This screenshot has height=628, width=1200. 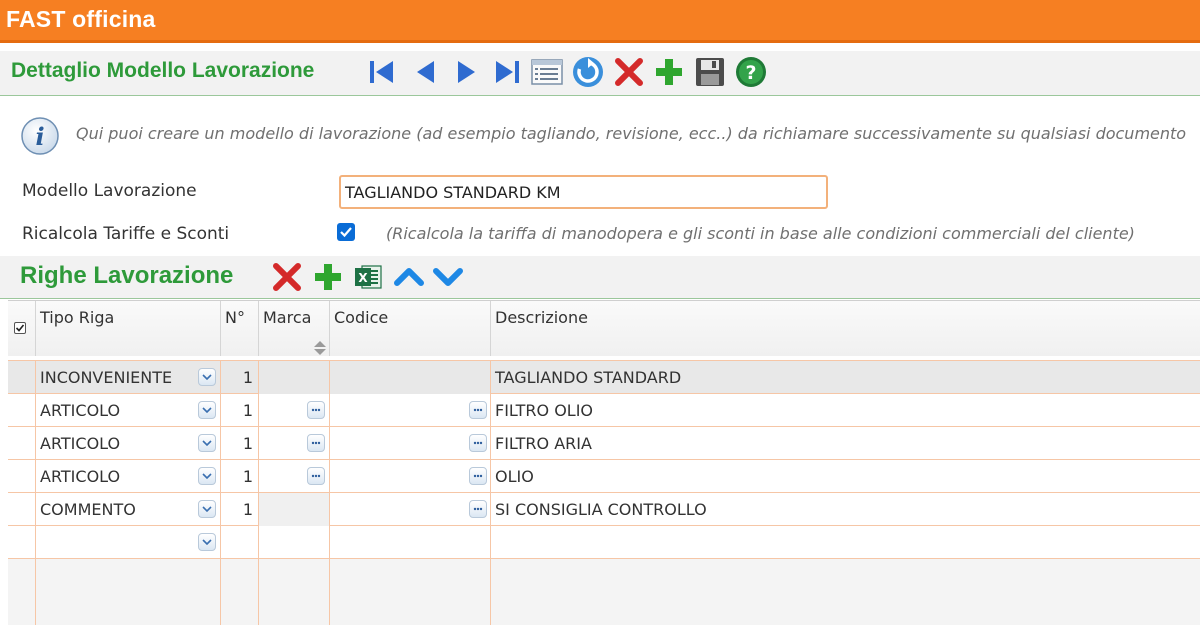 I want to click on ricalcola-checkbox, so click(x=346, y=232).